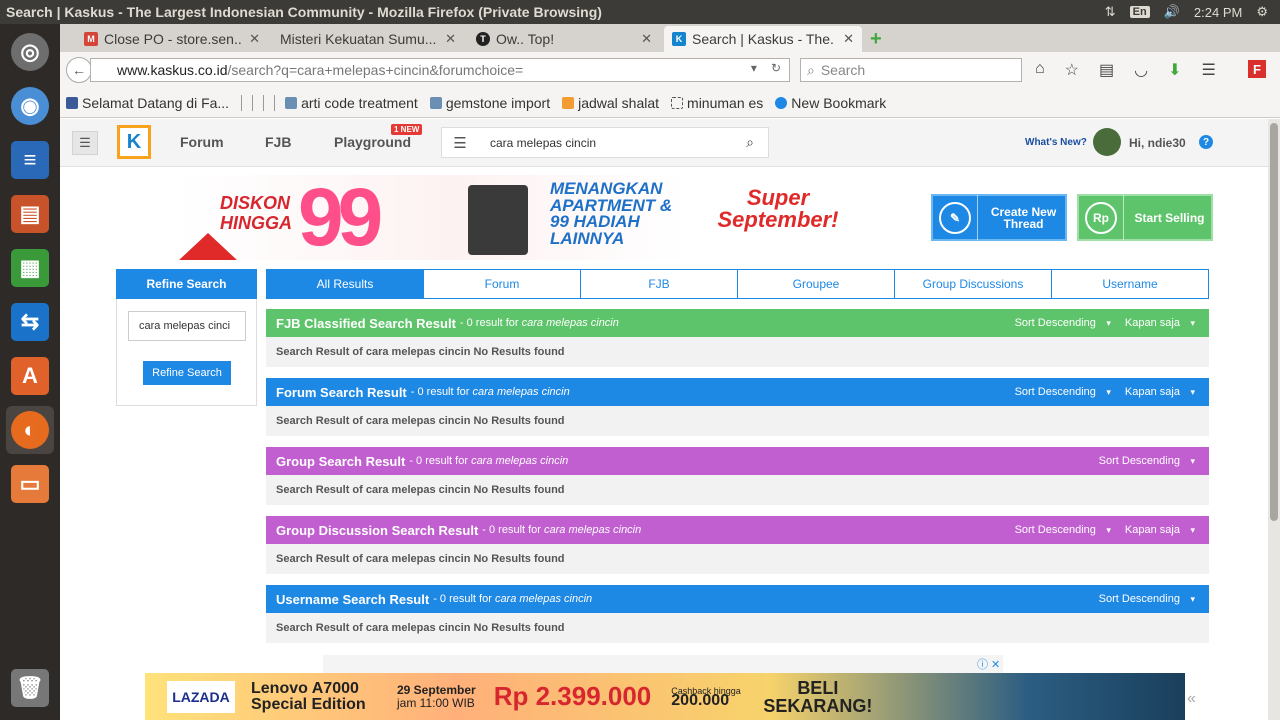 The width and height of the screenshot is (1280, 720). I want to click on bookmark-new: New Bookmark, so click(830, 103).